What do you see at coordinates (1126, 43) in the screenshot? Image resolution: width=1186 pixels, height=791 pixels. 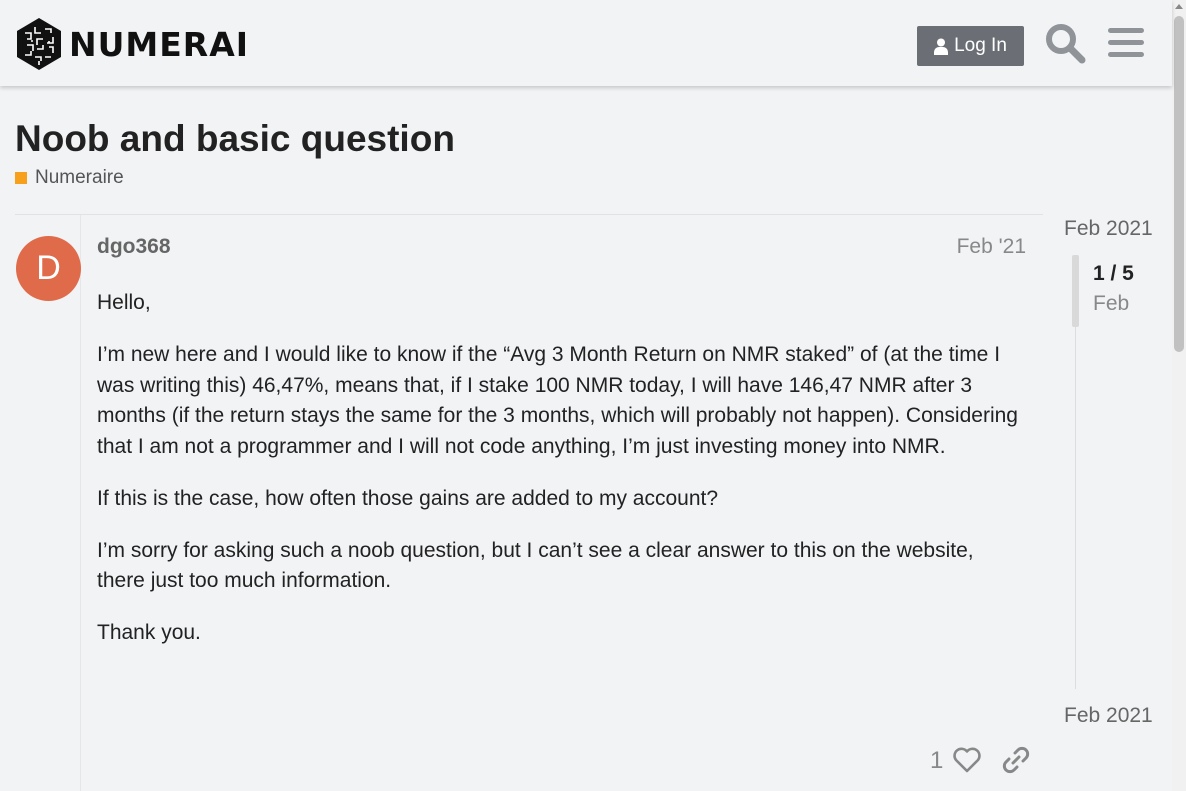 I see `hamburger-menu-icon` at bounding box center [1126, 43].